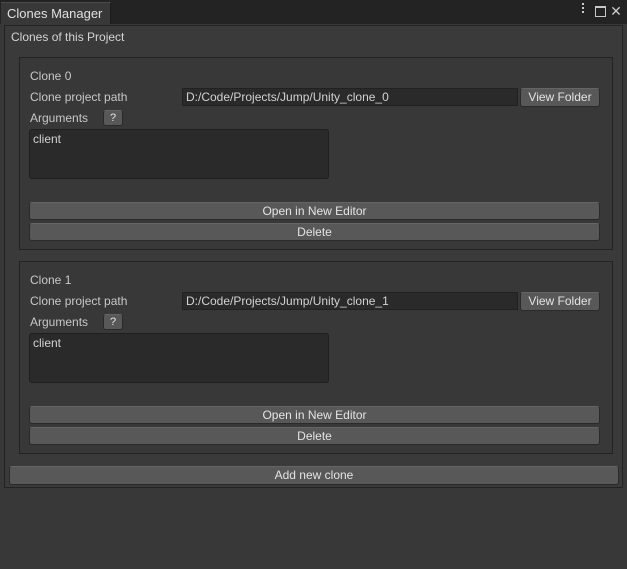 The image size is (627, 569). I want to click on menu-icon, so click(583, 11).